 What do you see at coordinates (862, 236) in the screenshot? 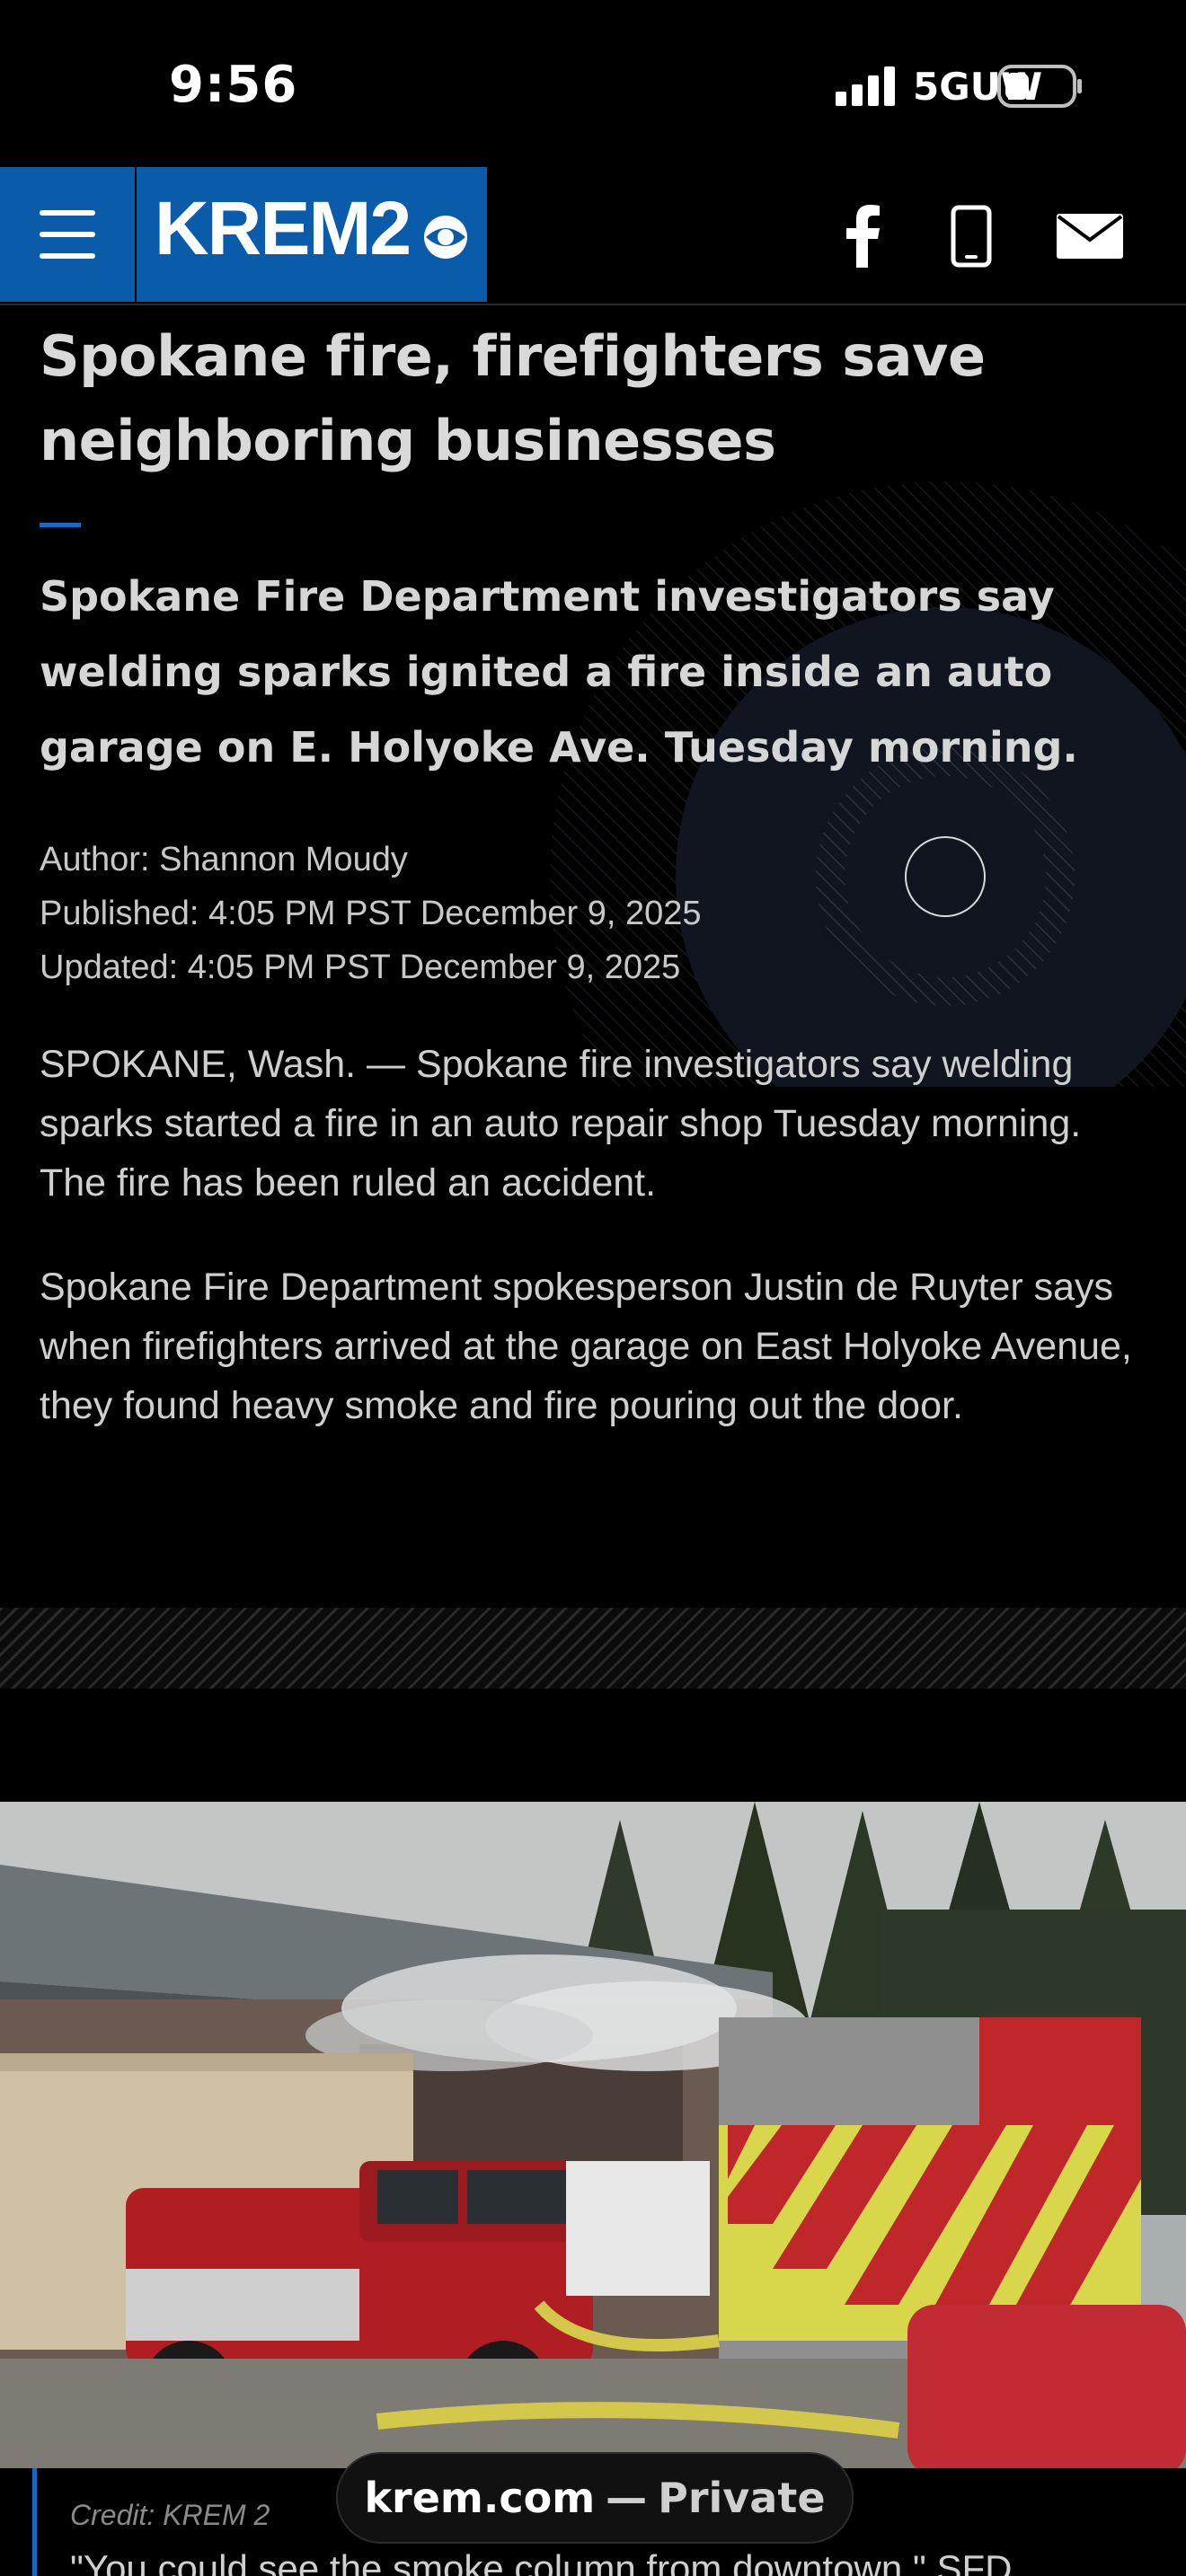
I see `facebook-icon` at bounding box center [862, 236].